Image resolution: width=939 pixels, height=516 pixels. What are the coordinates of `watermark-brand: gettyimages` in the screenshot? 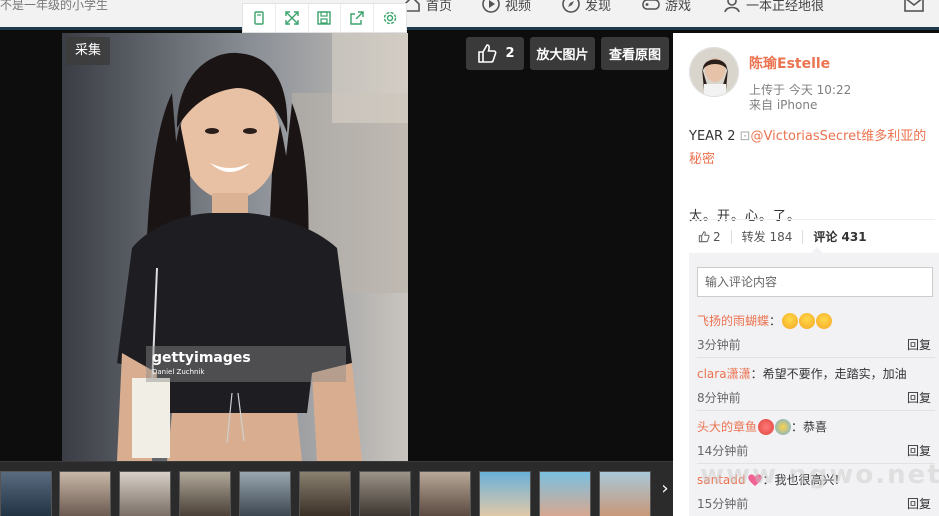 It's located at (201, 358).